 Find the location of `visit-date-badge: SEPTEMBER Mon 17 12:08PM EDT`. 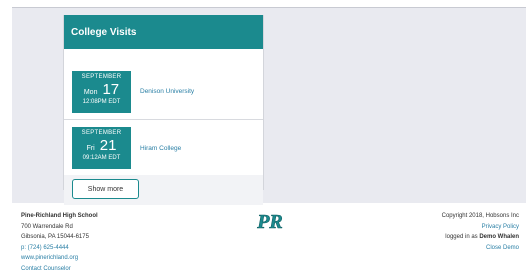

visit-date-badge: SEPTEMBER Mon 17 12:08PM EDT is located at coordinates (101, 91).